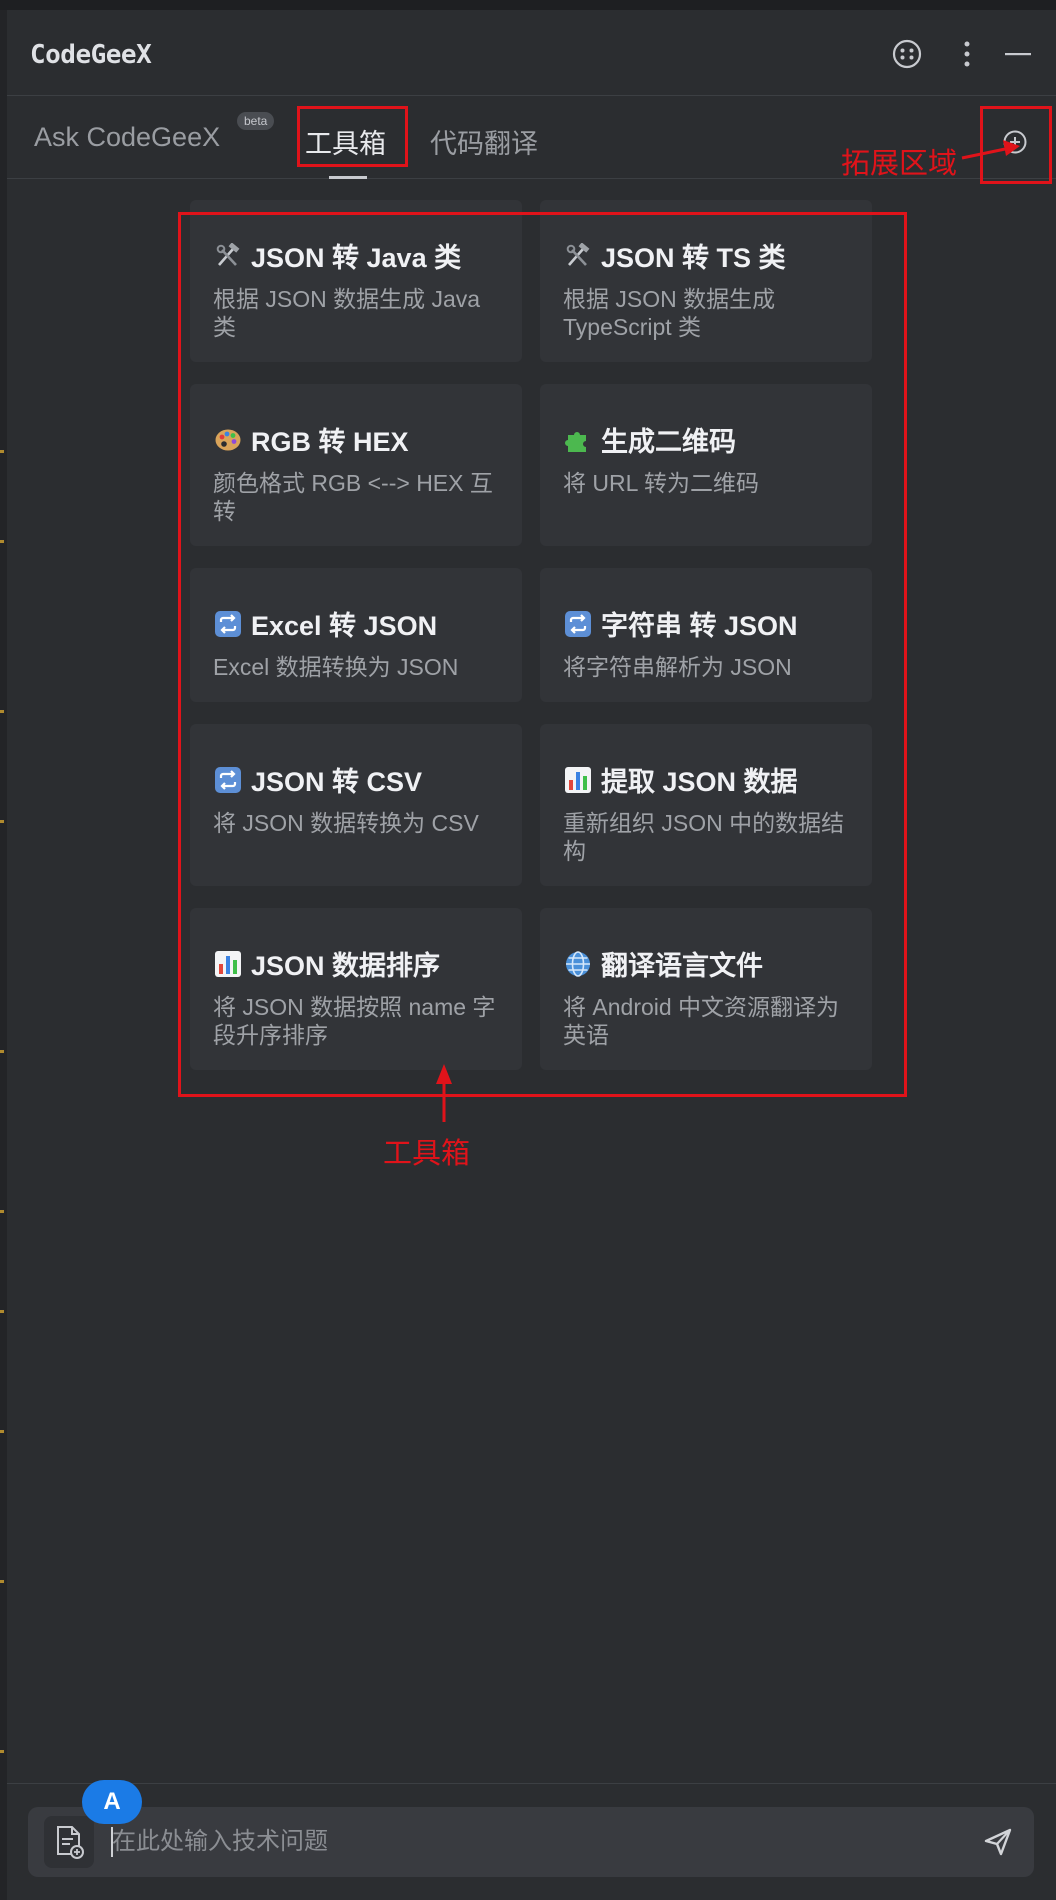 This screenshot has height=1900, width=1056. I want to click on annotation-label-extension-area: 拓展区域, so click(899, 164).